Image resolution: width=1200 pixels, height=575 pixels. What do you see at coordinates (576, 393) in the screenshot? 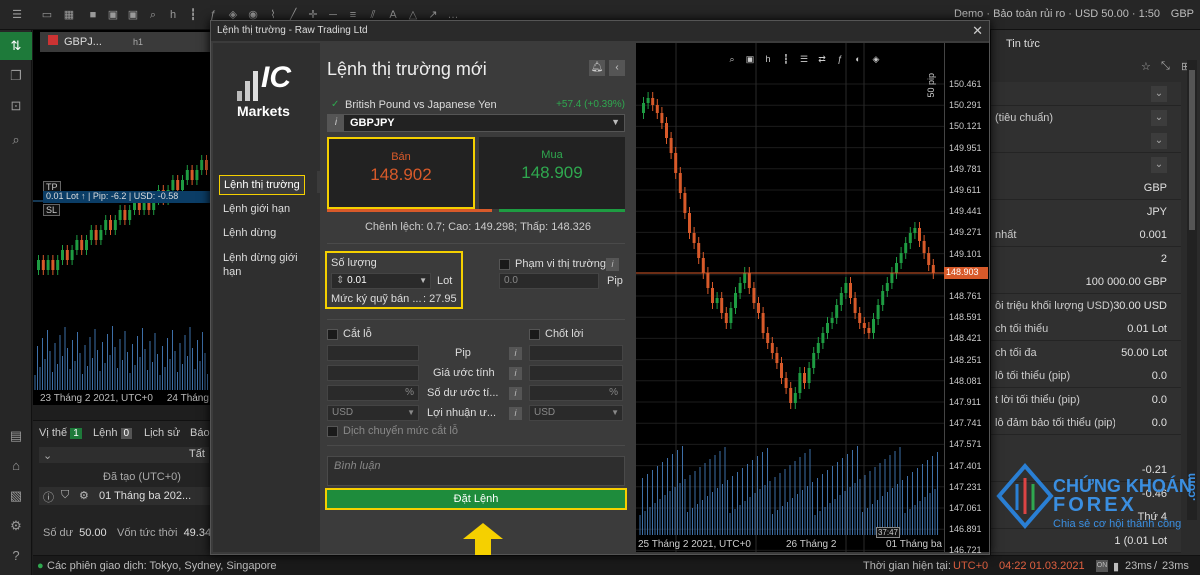
I see `tp-balance-input: %` at bounding box center [576, 393].